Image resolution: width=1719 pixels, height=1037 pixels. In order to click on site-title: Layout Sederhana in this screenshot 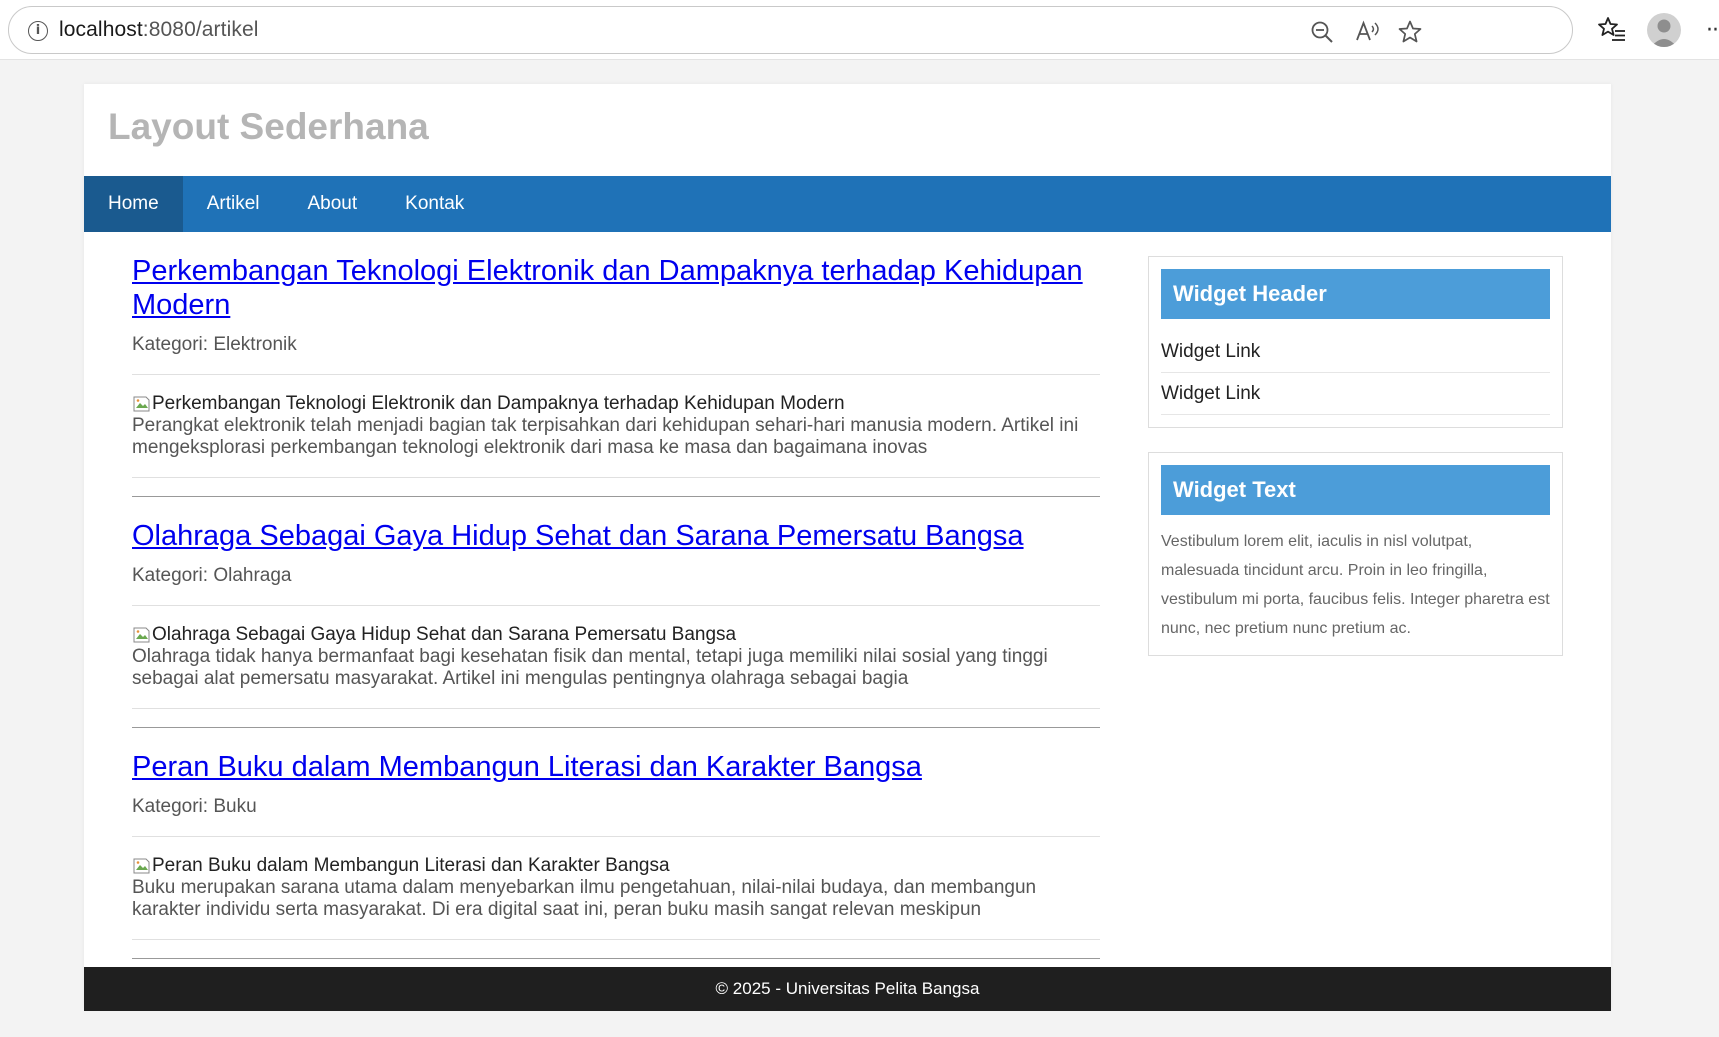, I will do `click(268, 126)`.